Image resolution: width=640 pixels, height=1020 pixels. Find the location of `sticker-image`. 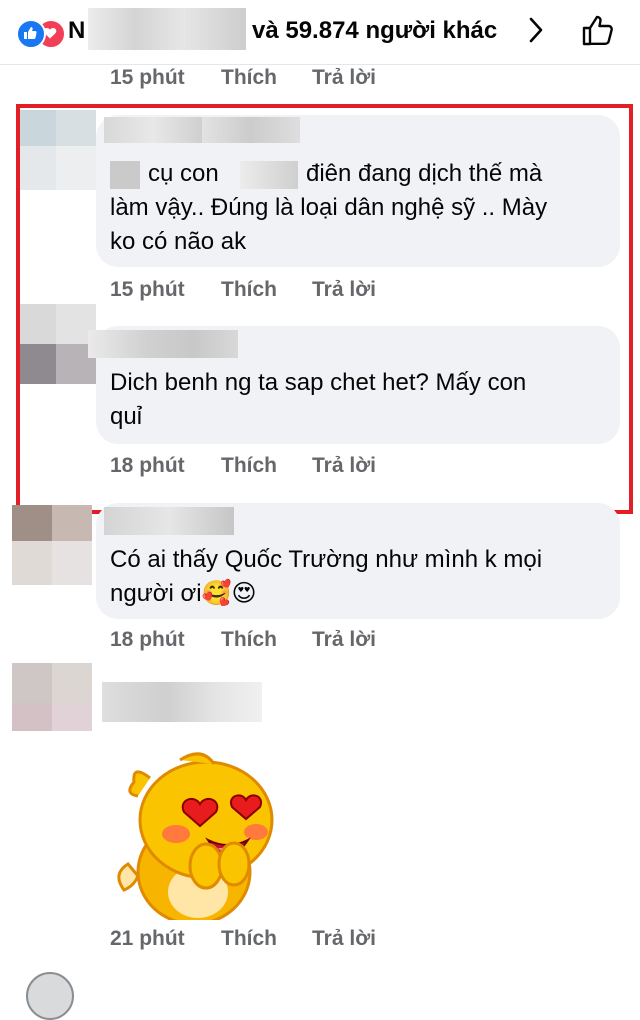

sticker-image is located at coordinates (191, 836).